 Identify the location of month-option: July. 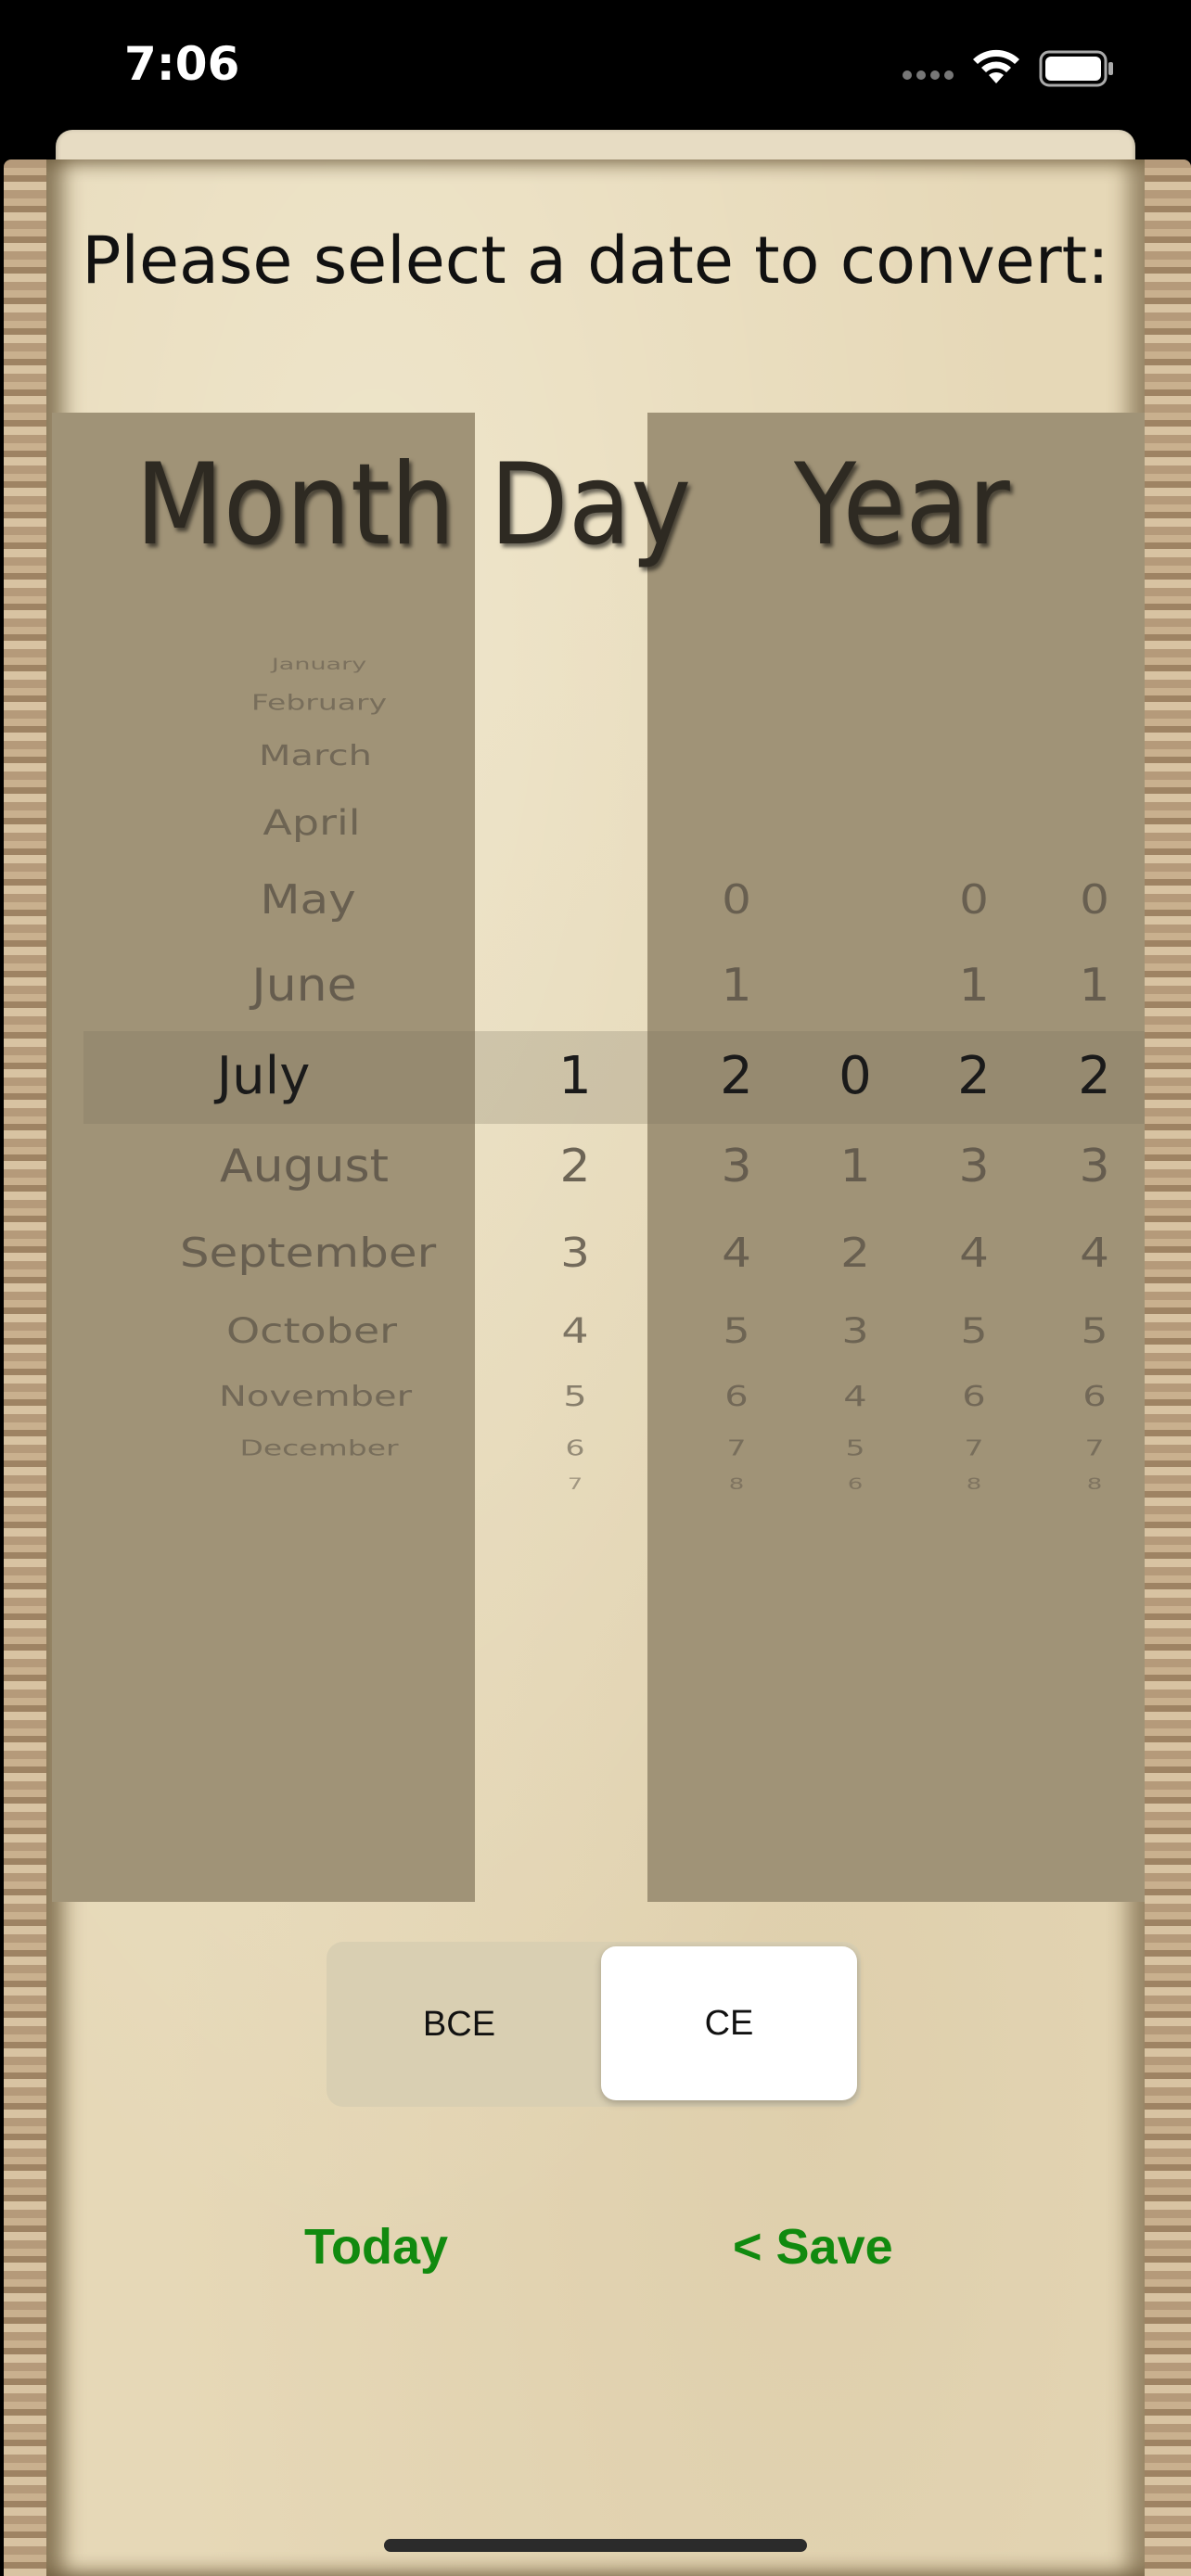
(264, 1076).